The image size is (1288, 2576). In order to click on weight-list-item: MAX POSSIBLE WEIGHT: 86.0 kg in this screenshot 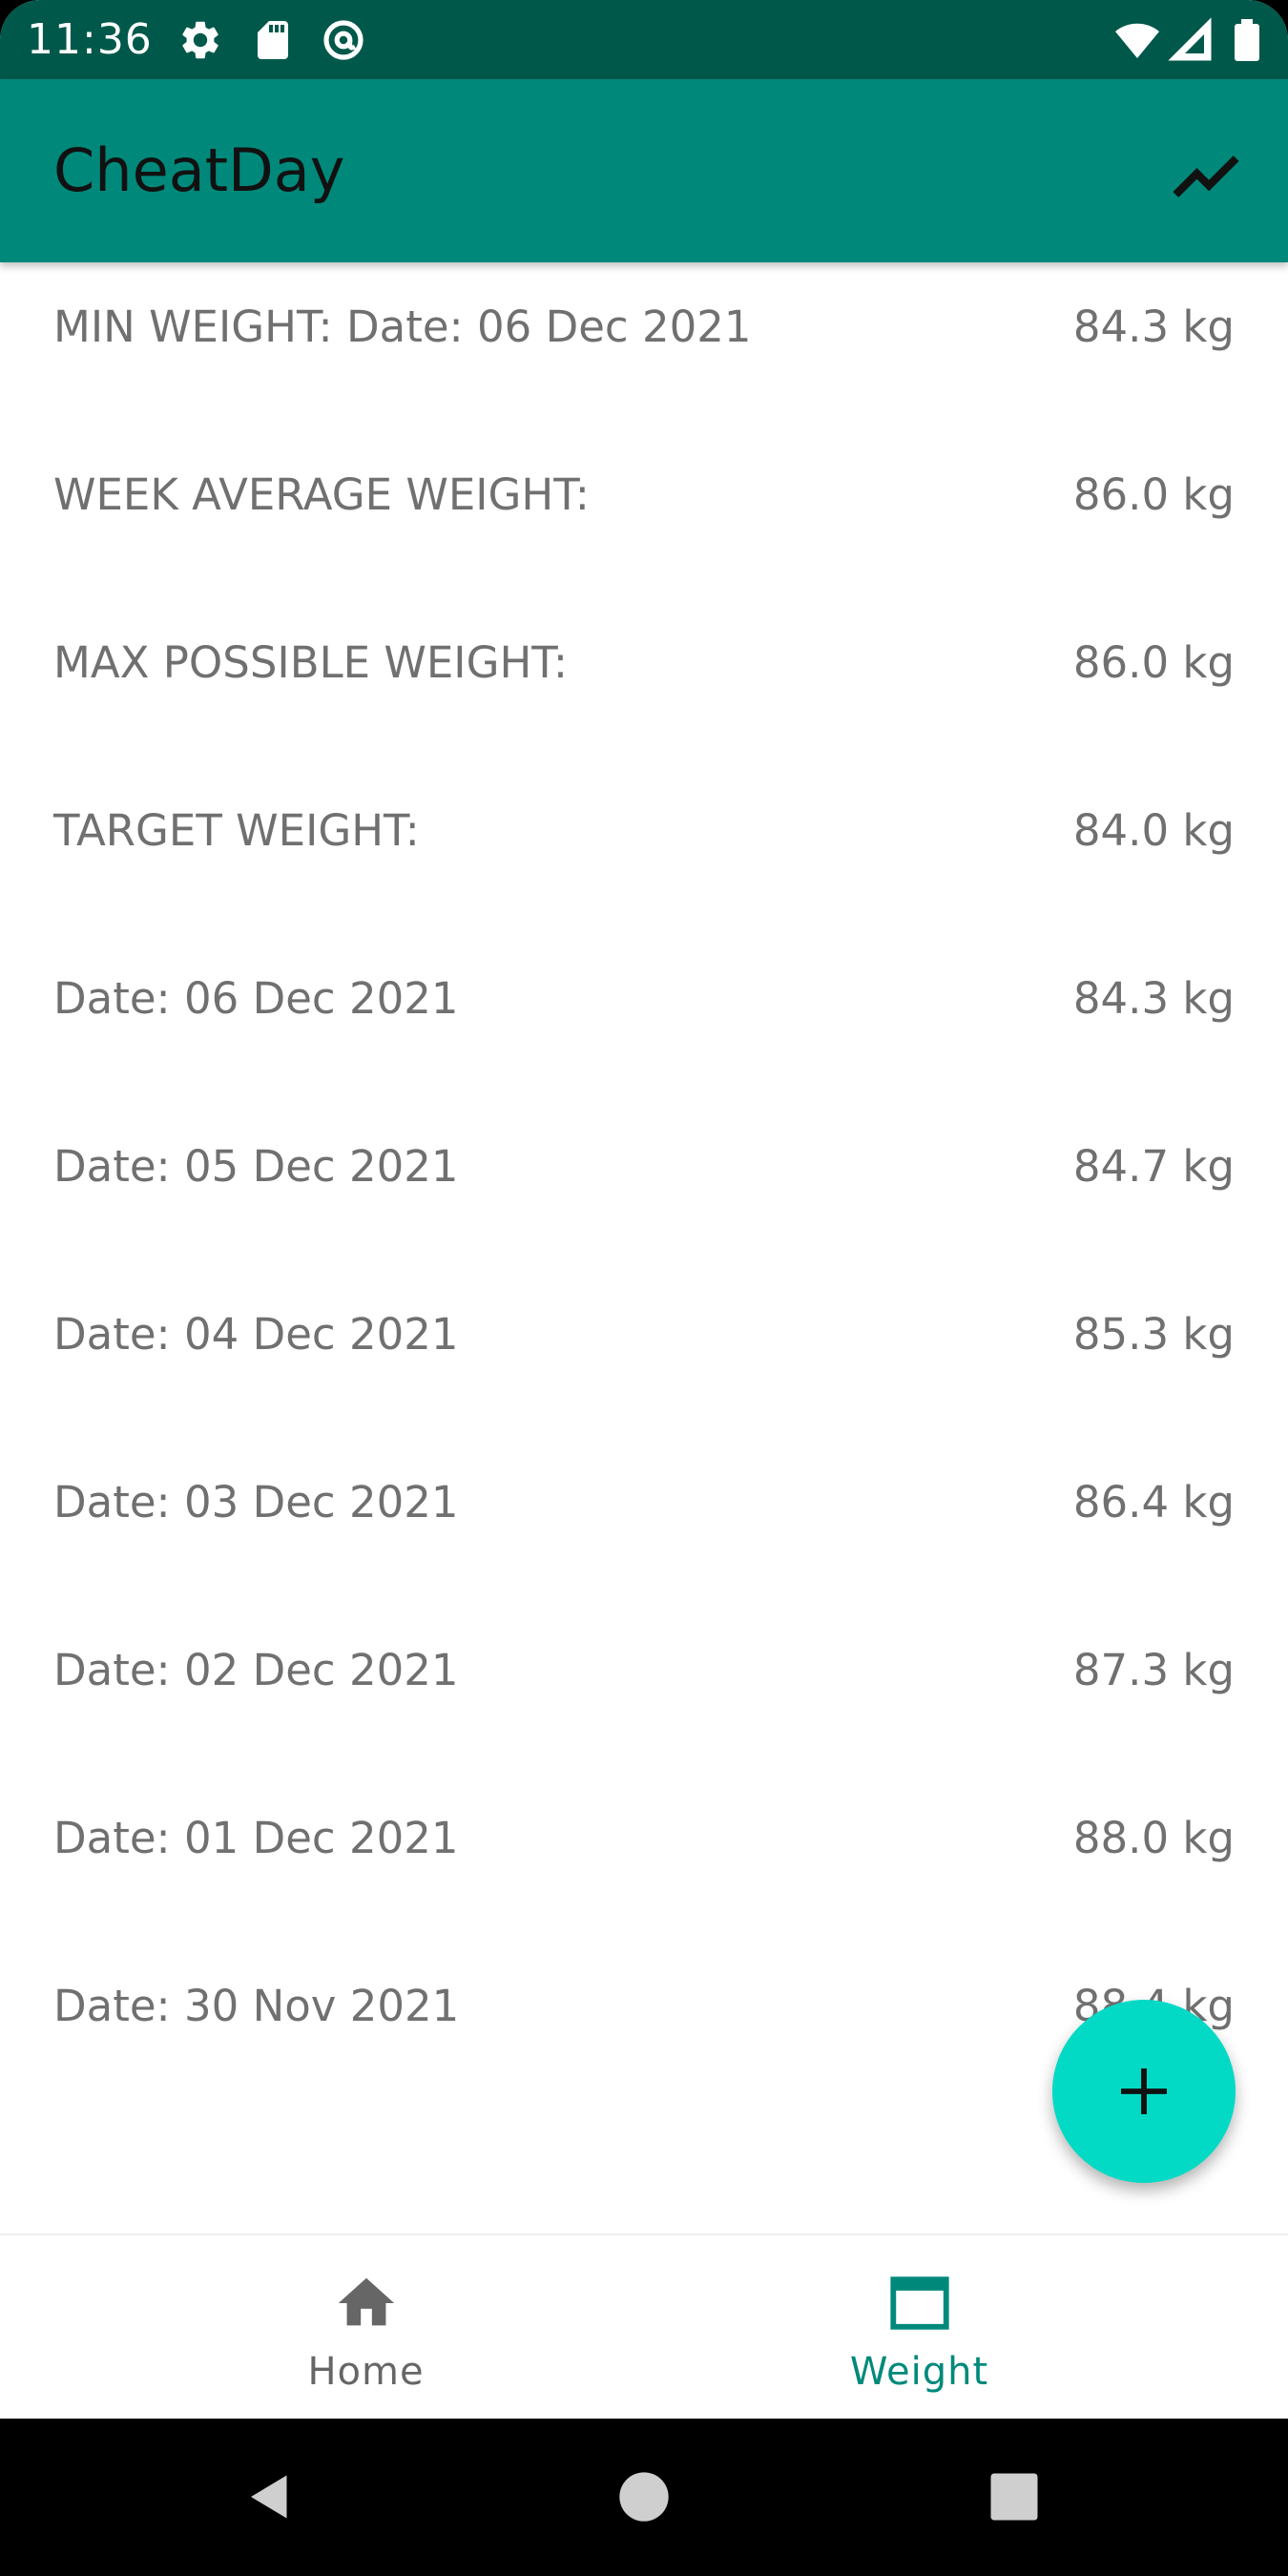, I will do `click(644, 682)`.